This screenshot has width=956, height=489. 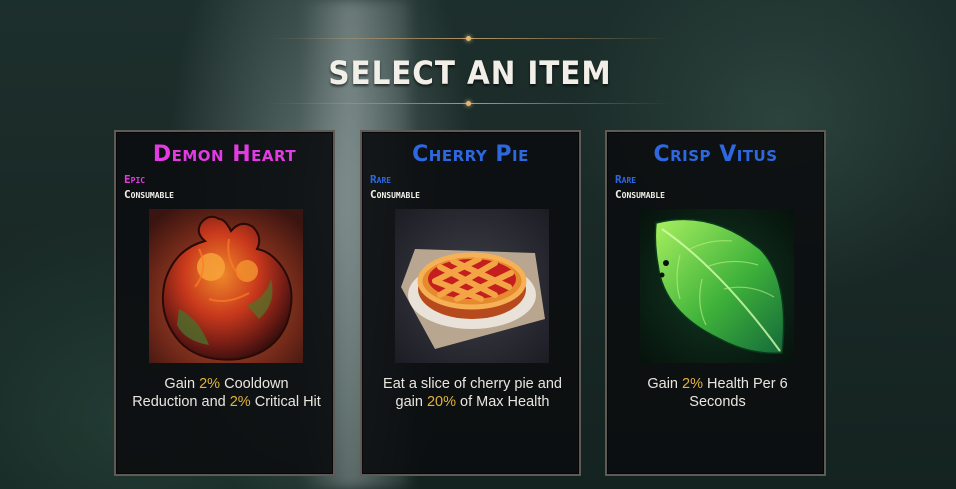 I want to click on header: SELECT AN ITEM, so click(x=470, y=71).